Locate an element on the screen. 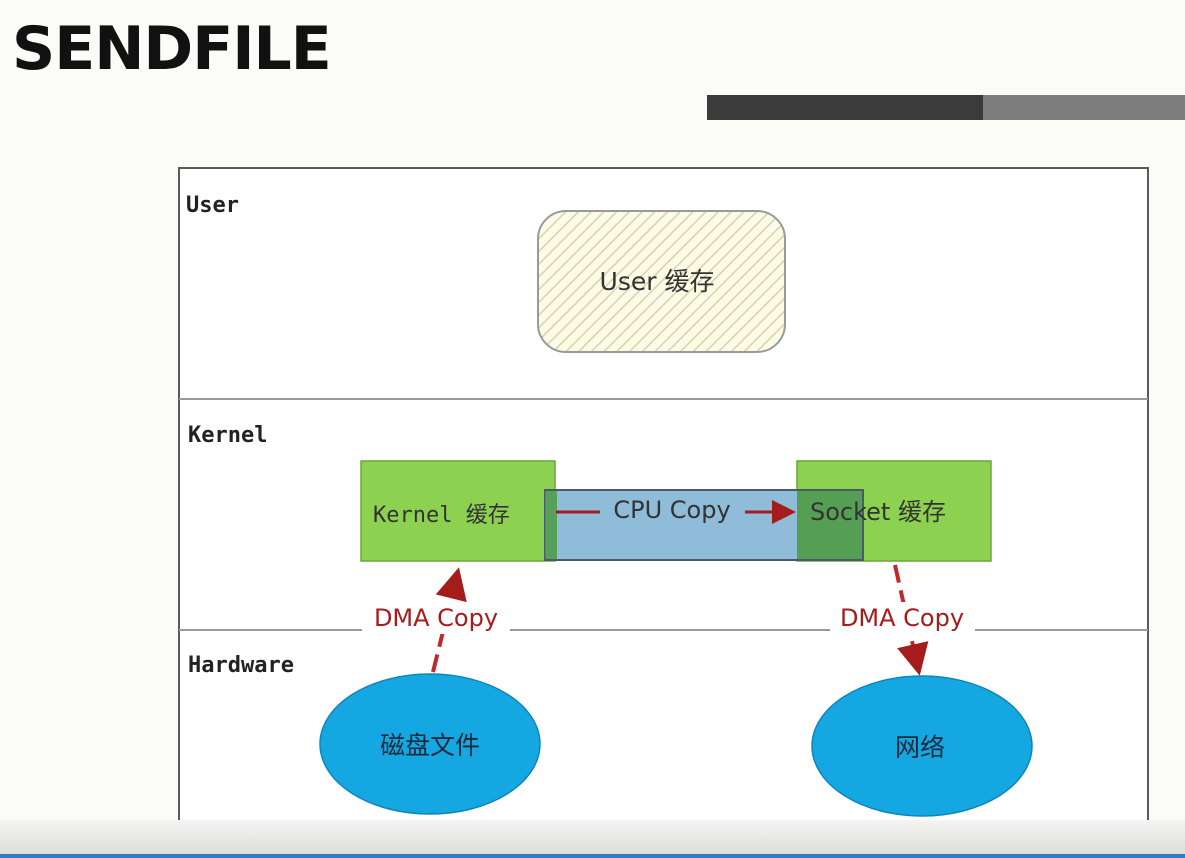  layer-label-user: User is located at coordinates (212, 205).